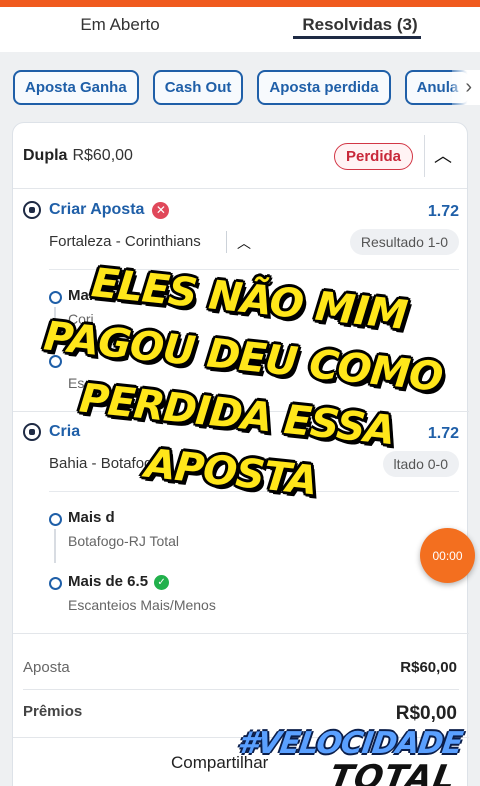 Image resolution: width=480 pixels, height=786 pixels. What do you see at coordinates (198, 87) in the screenshot?
I see `filter-cash-out: Cash Out` at bounding box center [198, 87].